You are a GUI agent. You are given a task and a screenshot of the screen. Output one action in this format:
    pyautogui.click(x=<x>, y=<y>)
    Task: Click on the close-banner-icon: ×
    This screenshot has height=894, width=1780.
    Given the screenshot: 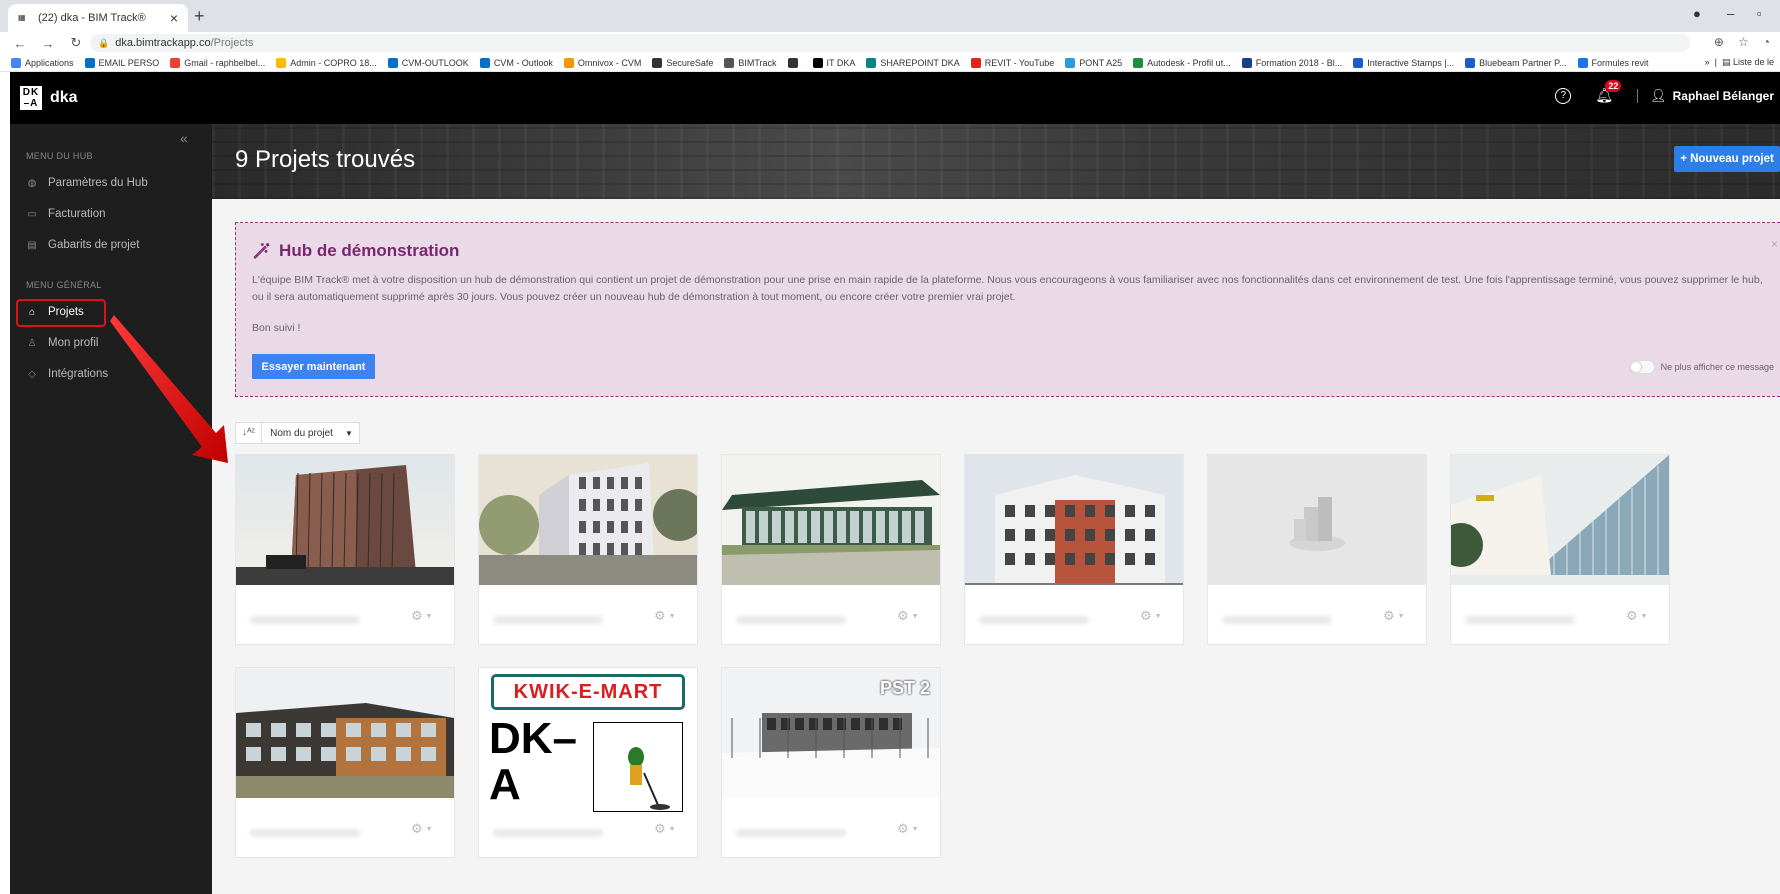 What is the action you would take?
    pyautogui.click(x=1774, y=244)
    